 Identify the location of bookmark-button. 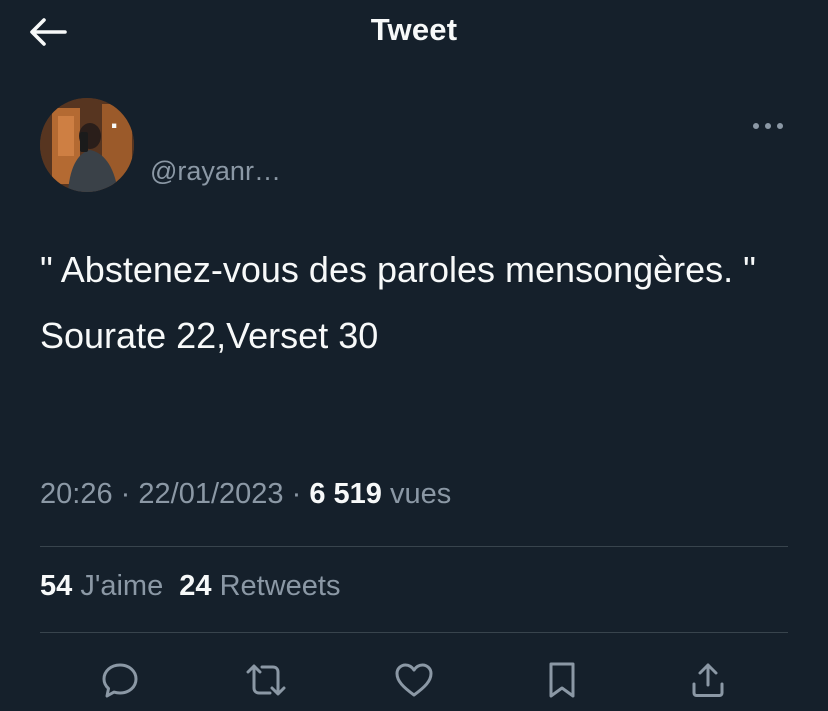
(562, 680).